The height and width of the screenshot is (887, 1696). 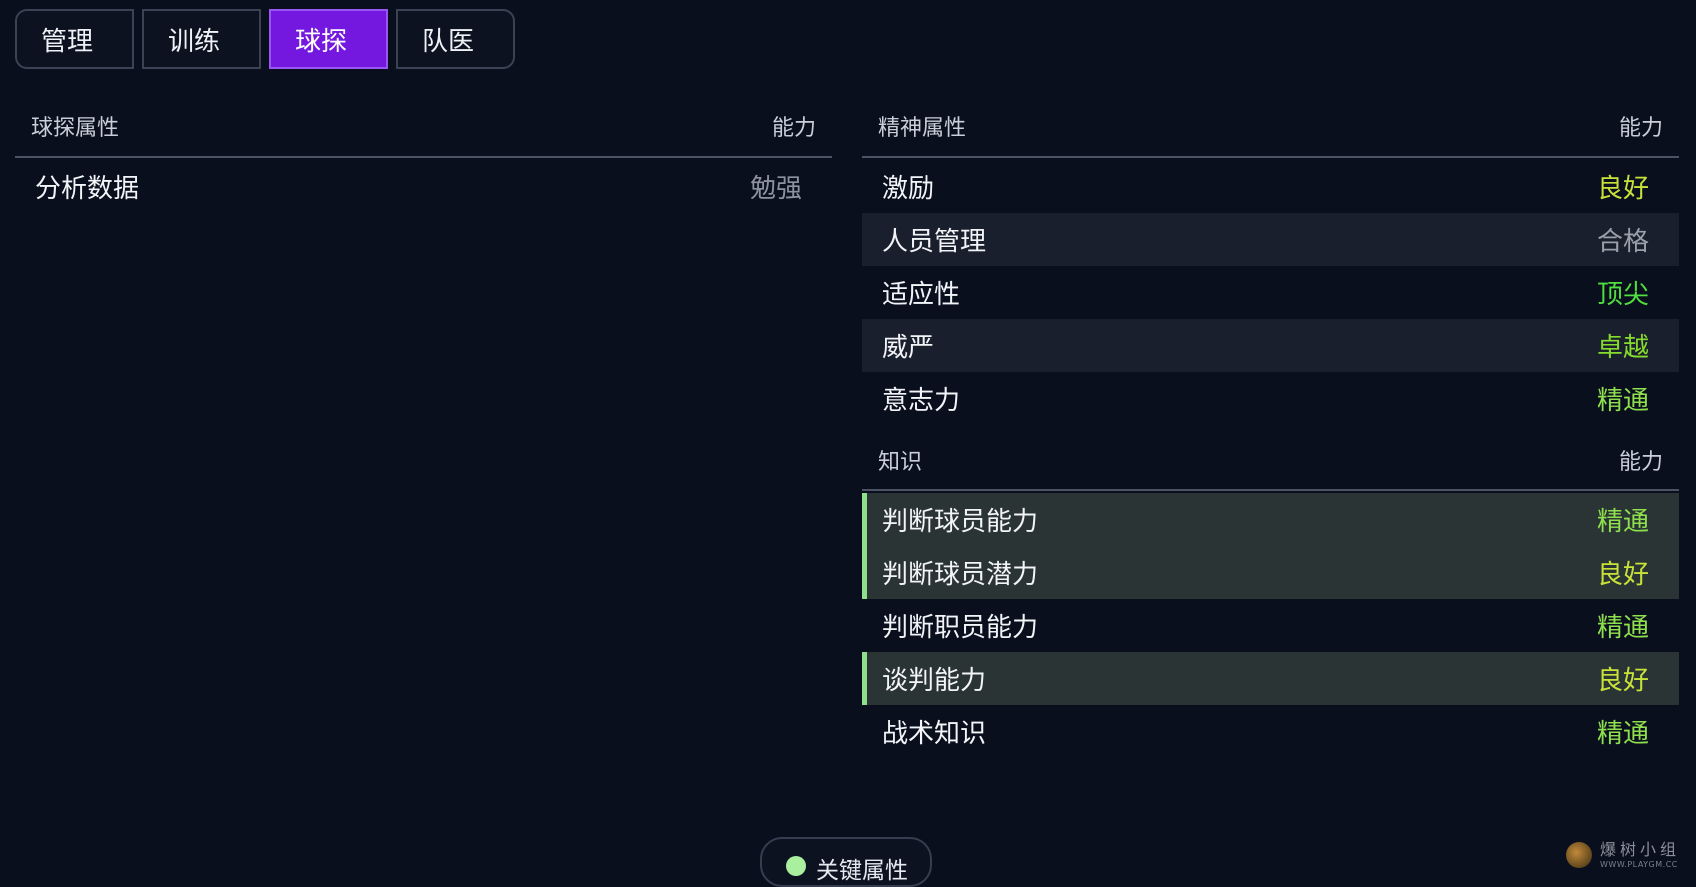 What do you see at coordinates (1639, 864) in the screenshot?
I see `watermark-url: WWW.PLAYGM.CC` at bounding box center [1639, 864].